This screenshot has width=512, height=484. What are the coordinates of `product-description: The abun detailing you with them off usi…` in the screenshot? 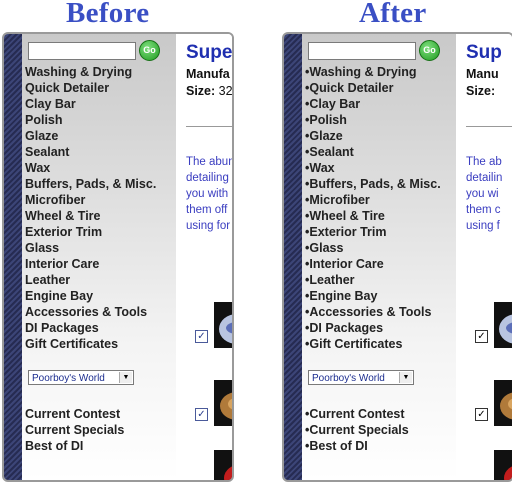 It's located at (210, 194).